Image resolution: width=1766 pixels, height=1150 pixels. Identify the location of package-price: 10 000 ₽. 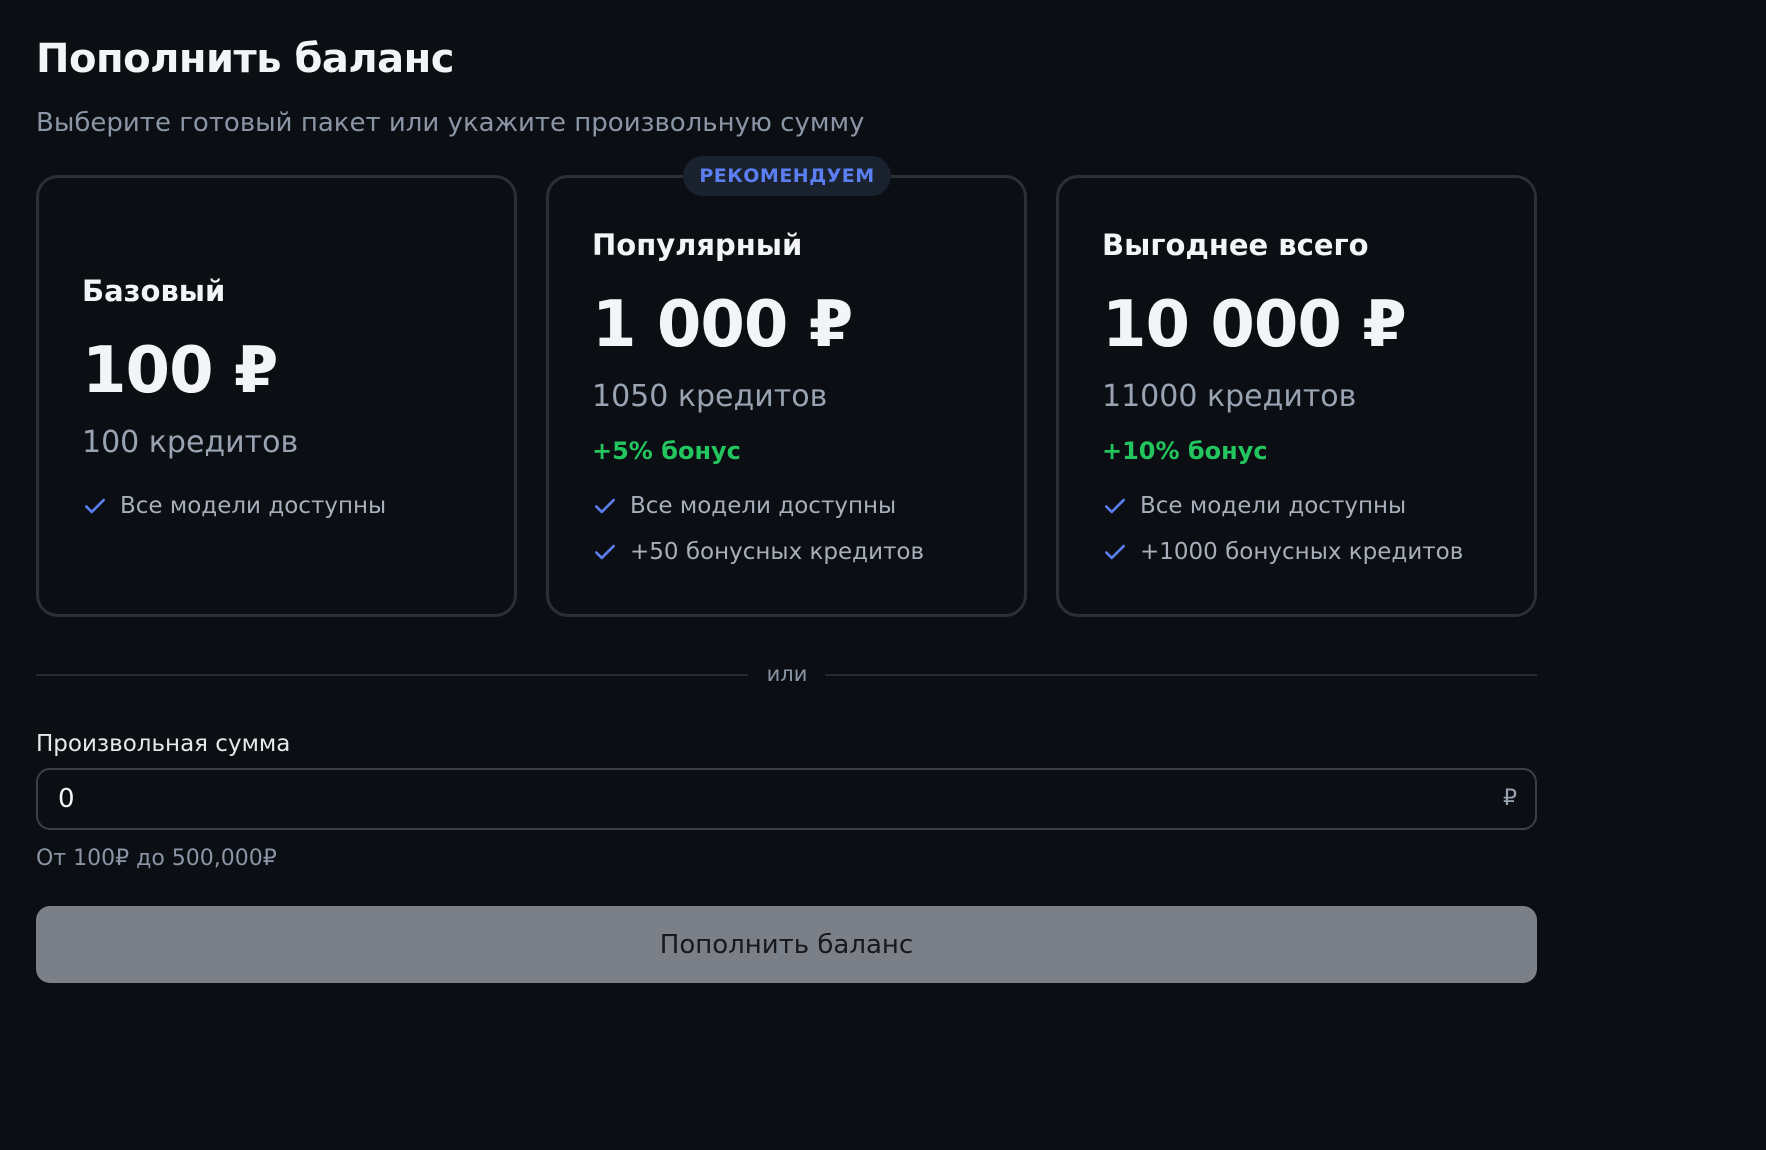
(1254, 325).